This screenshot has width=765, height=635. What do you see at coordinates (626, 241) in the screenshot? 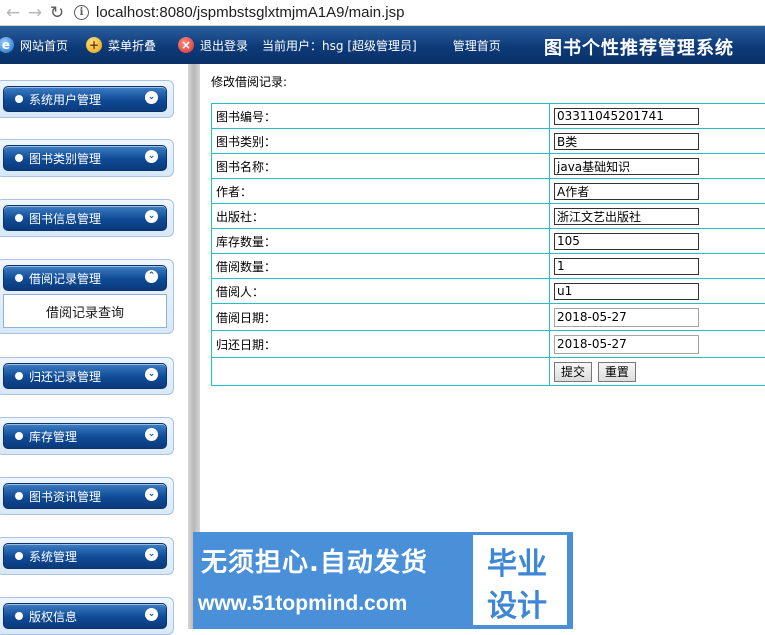
I see `stock-quantity-input` at bounding box center [626, 241].